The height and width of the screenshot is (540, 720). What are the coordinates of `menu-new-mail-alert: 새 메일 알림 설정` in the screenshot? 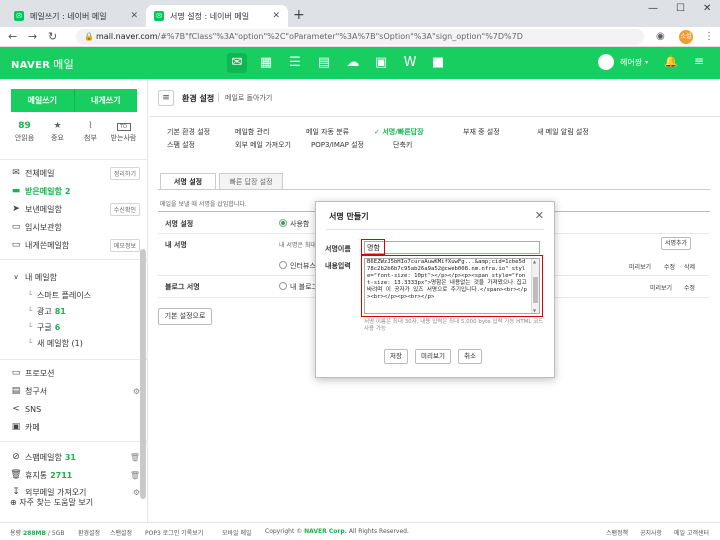 It's located at (563, 132).